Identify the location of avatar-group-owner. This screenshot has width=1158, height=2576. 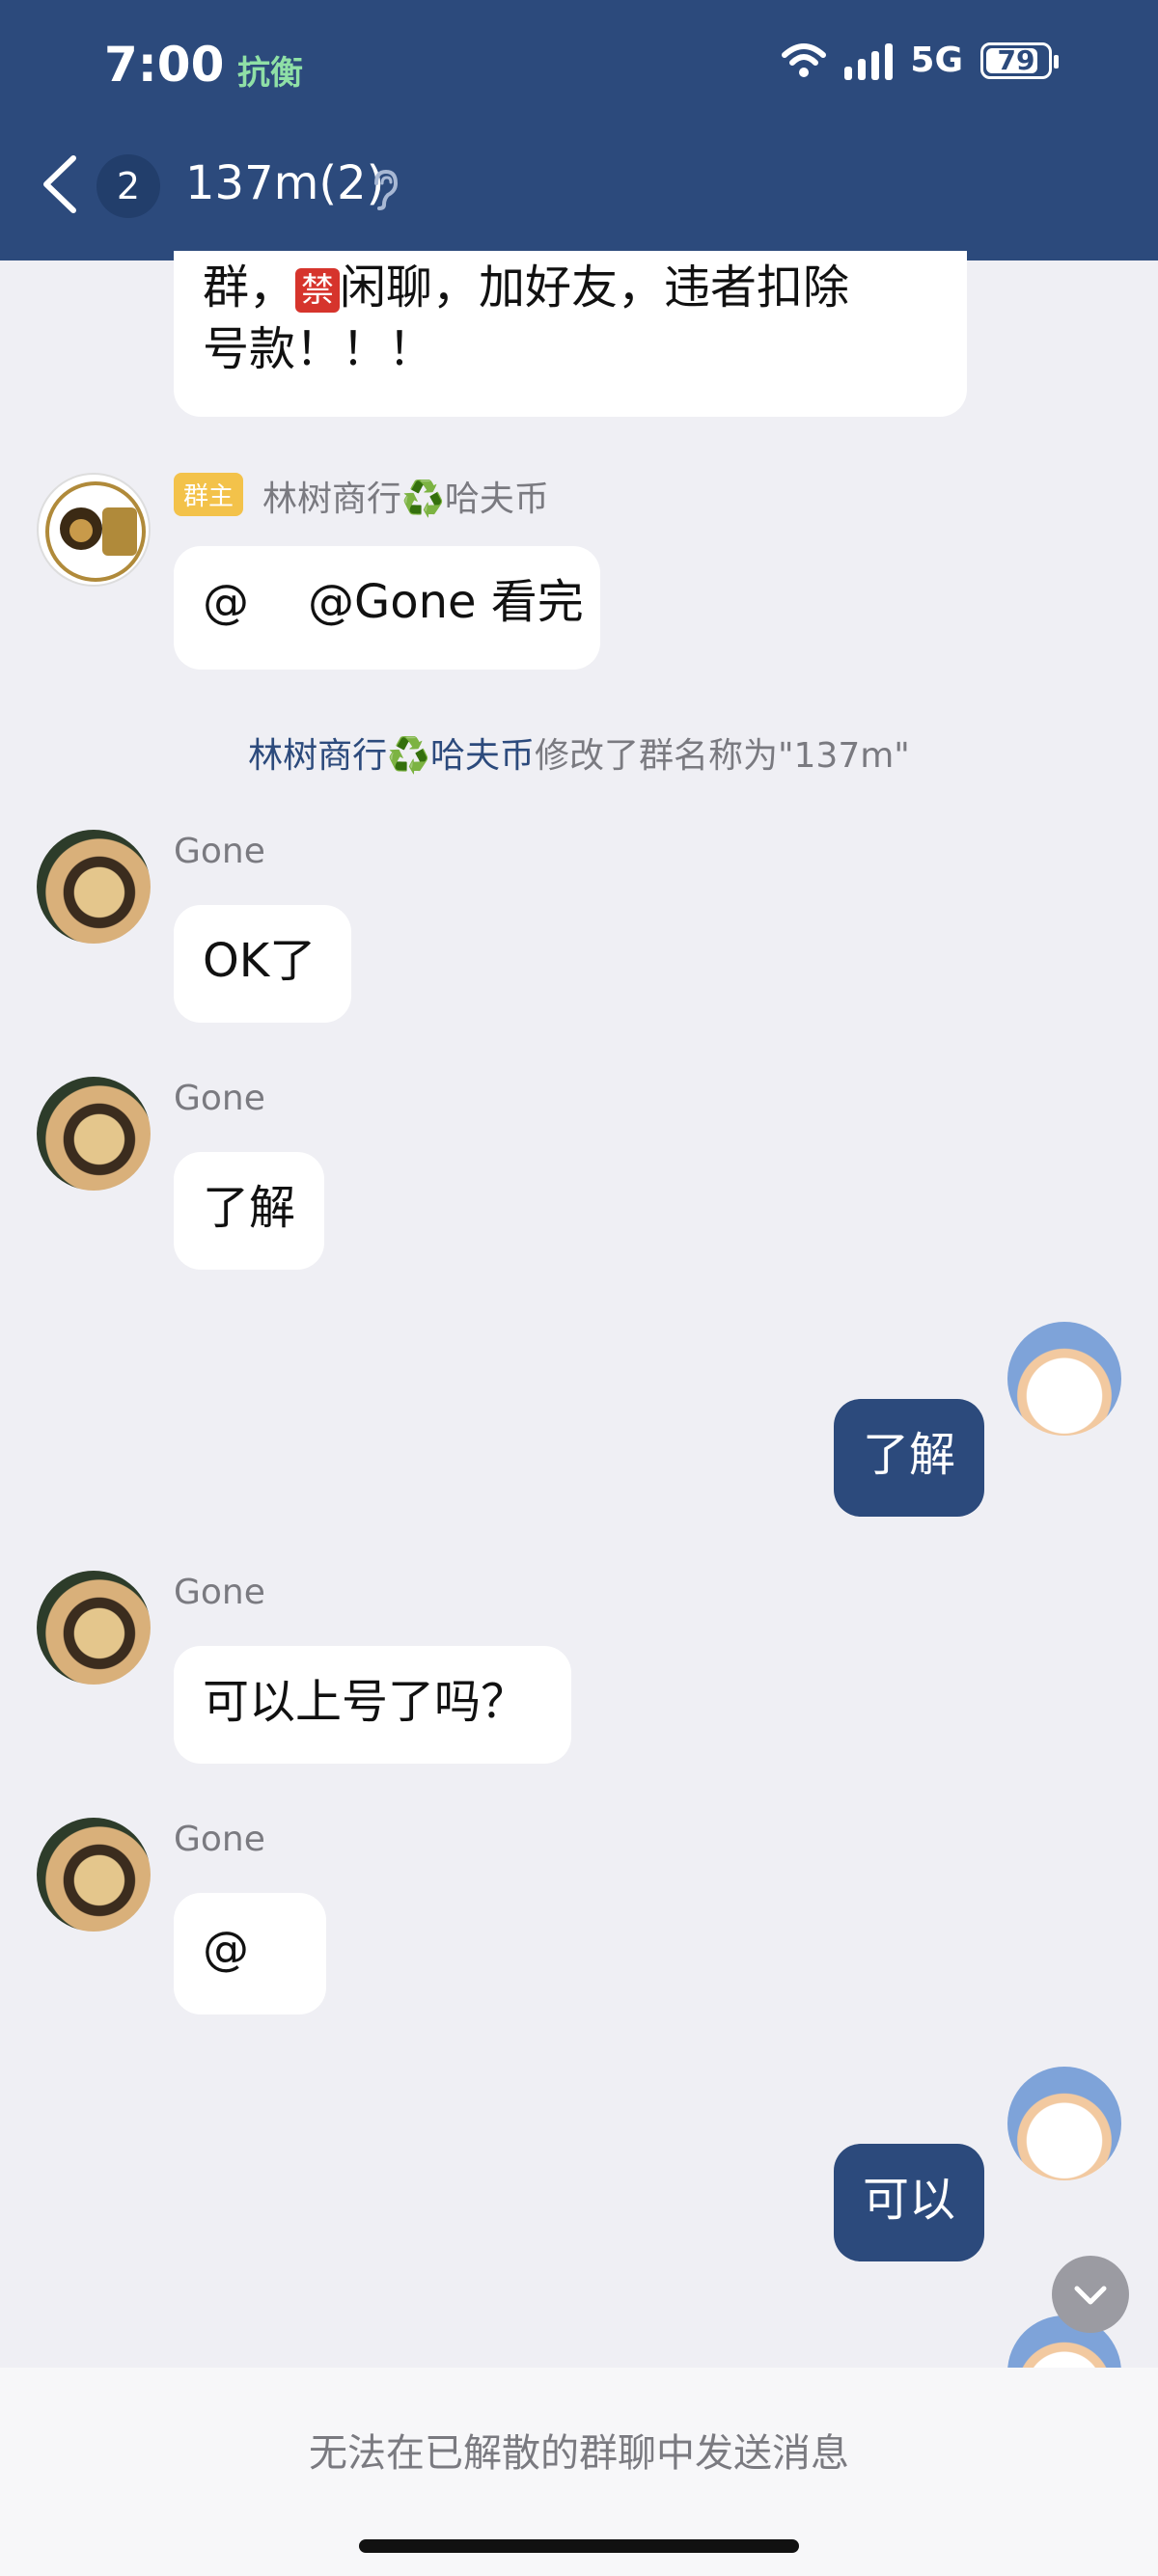
(94, 530).